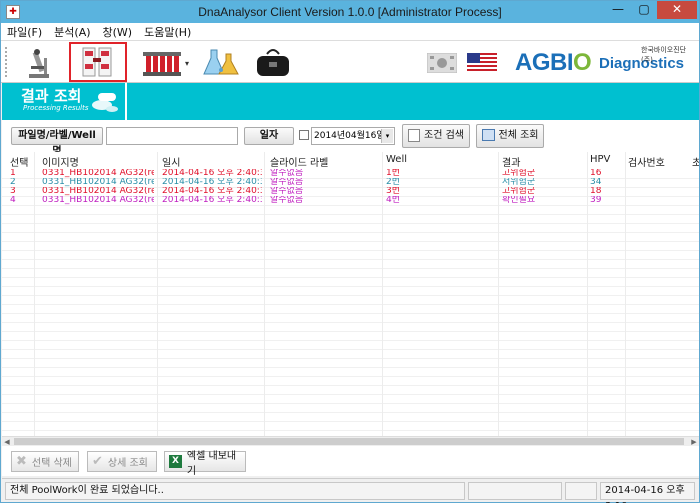  I want to click on banner-separator, so click(126, 101).